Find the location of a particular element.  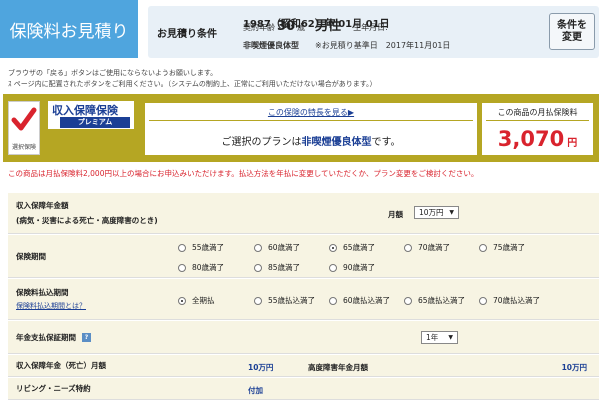

guarantee-select: 1年 ▼ is located at coordinates (439, 337).